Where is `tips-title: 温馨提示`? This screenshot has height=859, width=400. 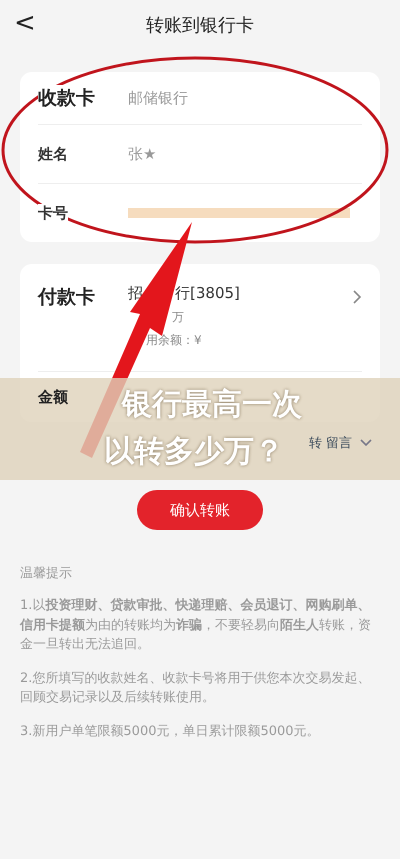 tips-title: 温馨提示 is located at coordinates (46, 573).